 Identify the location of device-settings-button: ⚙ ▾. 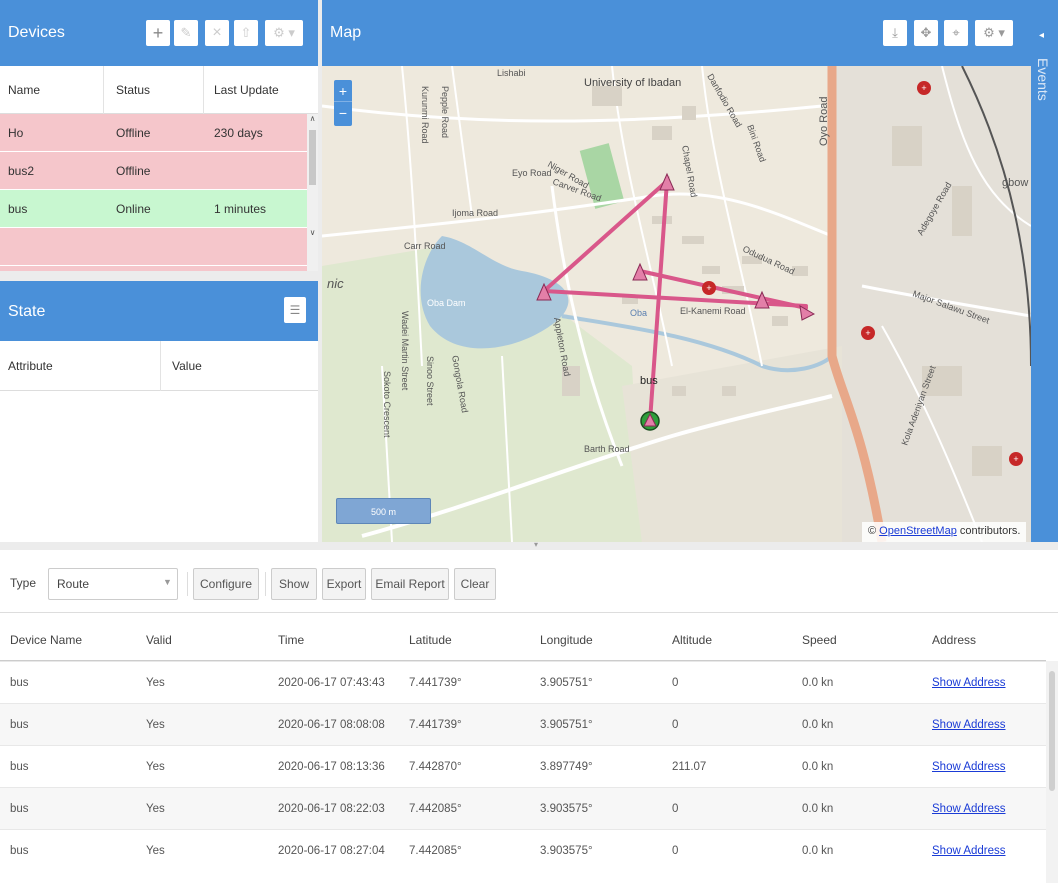
(284, 33).